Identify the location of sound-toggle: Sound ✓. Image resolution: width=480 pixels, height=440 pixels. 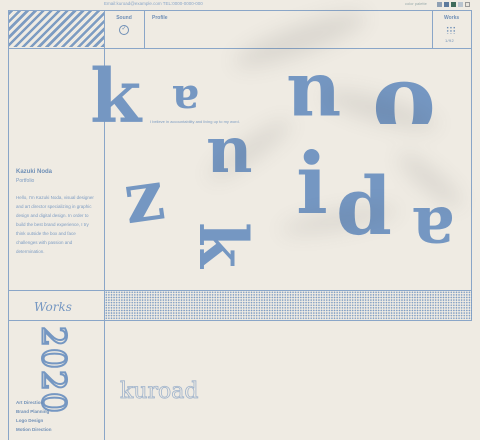
(124, 29).